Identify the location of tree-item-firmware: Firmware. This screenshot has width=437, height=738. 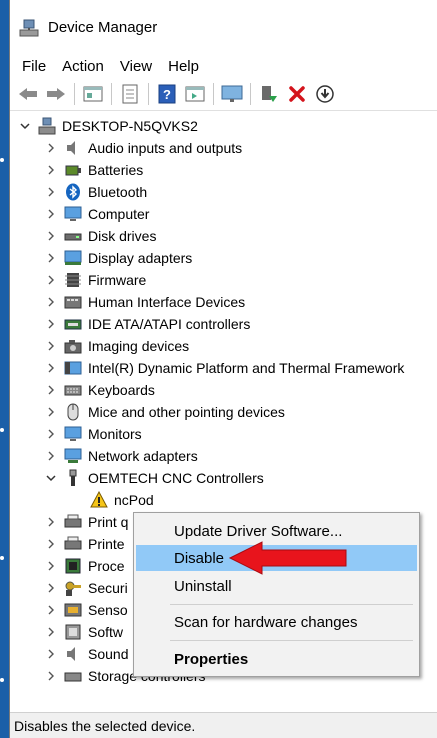
(95, 280).